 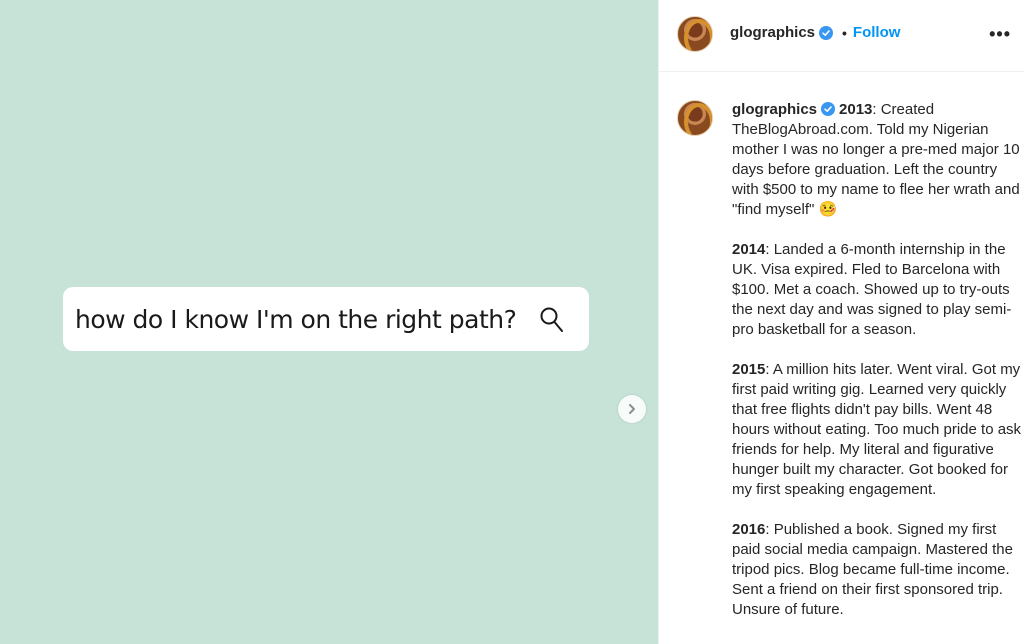 What do you see at coordinates (749, 249) in the screenshot?
I see `caption-year: 2014` at bounding box center [749, 249].